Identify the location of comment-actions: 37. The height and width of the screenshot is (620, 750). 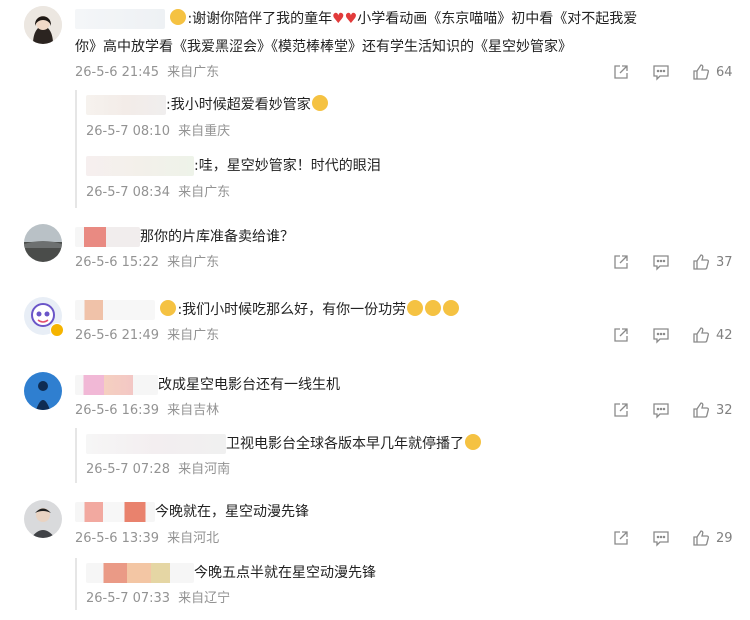
(661, 262).